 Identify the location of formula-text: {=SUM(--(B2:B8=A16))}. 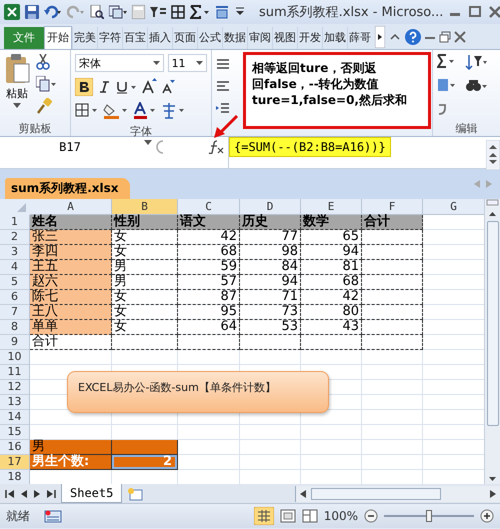
(310, 147).